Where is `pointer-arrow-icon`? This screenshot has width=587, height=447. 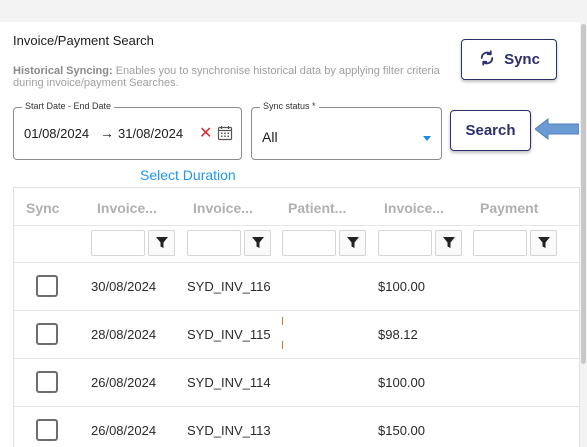 pointer-arrow-icon is located at coordinates (557, 129).